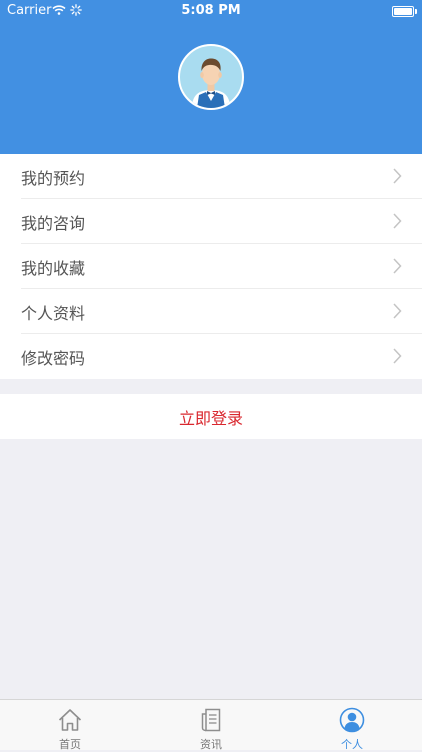  Describe the element at coordinates (70, 720) in the screenshot. I see `home-icon` at that location.